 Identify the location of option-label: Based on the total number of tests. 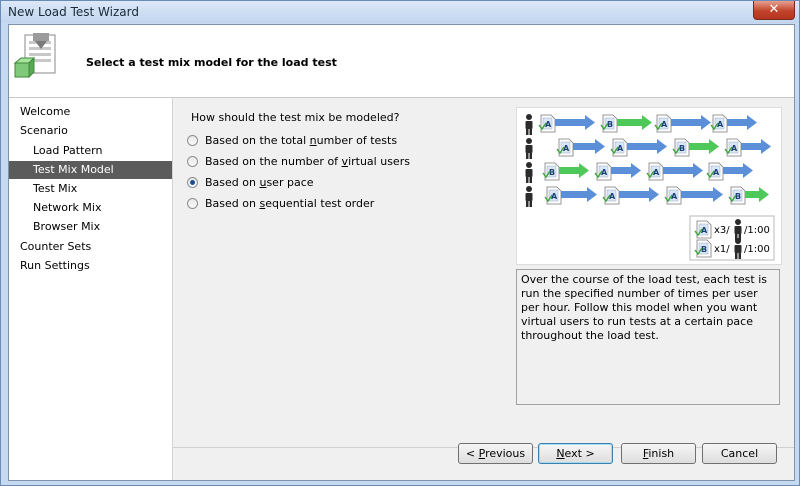
(301, 140).